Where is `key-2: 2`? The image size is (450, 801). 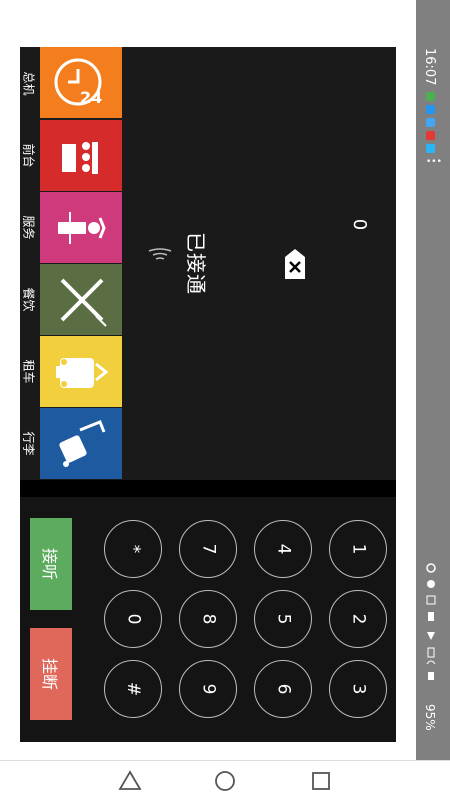
key-2: 2 is located at coordinates (358, 619).